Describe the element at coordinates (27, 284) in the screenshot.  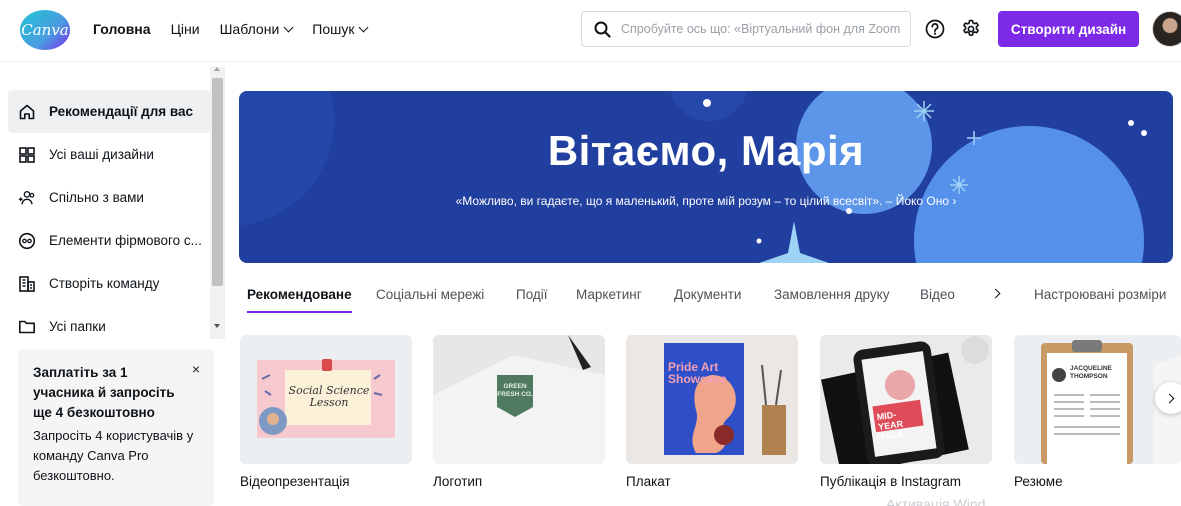
I see `team-building-icon` at that location.